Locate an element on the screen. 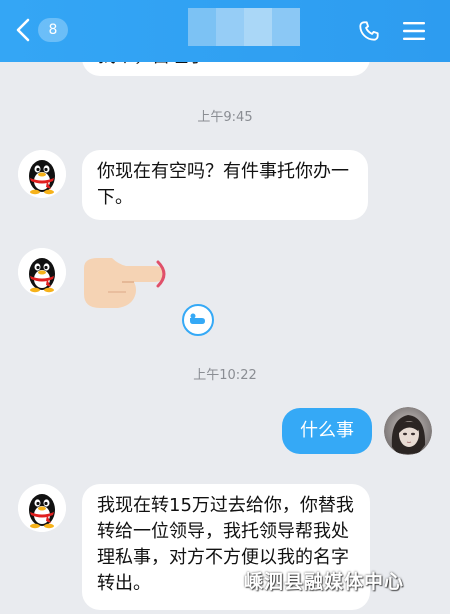 The height and width of the screenshot is (614, 450). back-button: 8 is located at coordinates (41, 30).